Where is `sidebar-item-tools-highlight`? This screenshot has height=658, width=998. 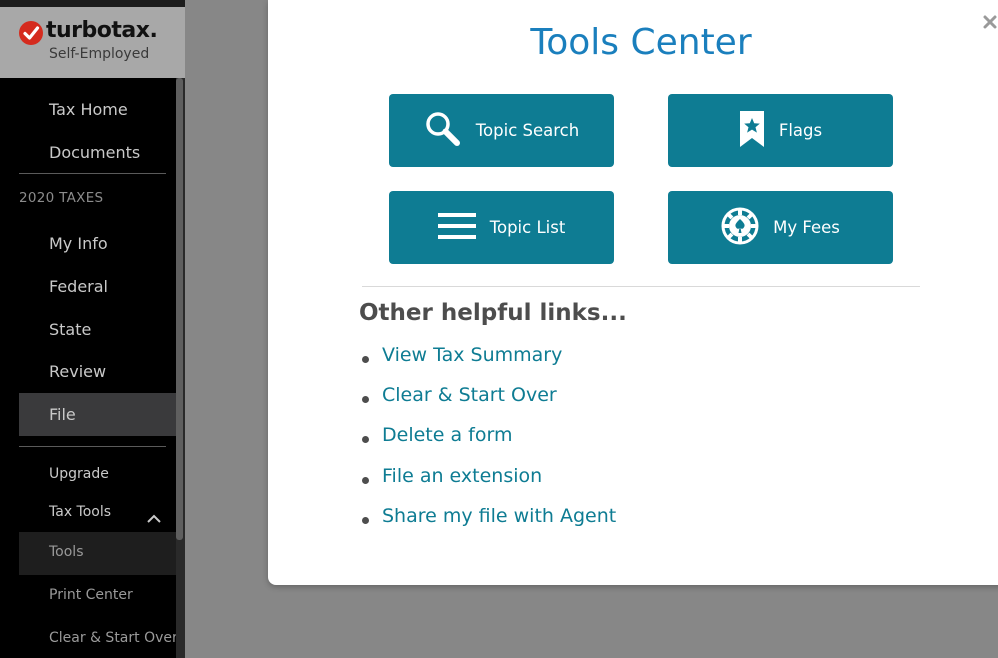 sidebar-item-tools-highlight is located at coordinates (102, 553).